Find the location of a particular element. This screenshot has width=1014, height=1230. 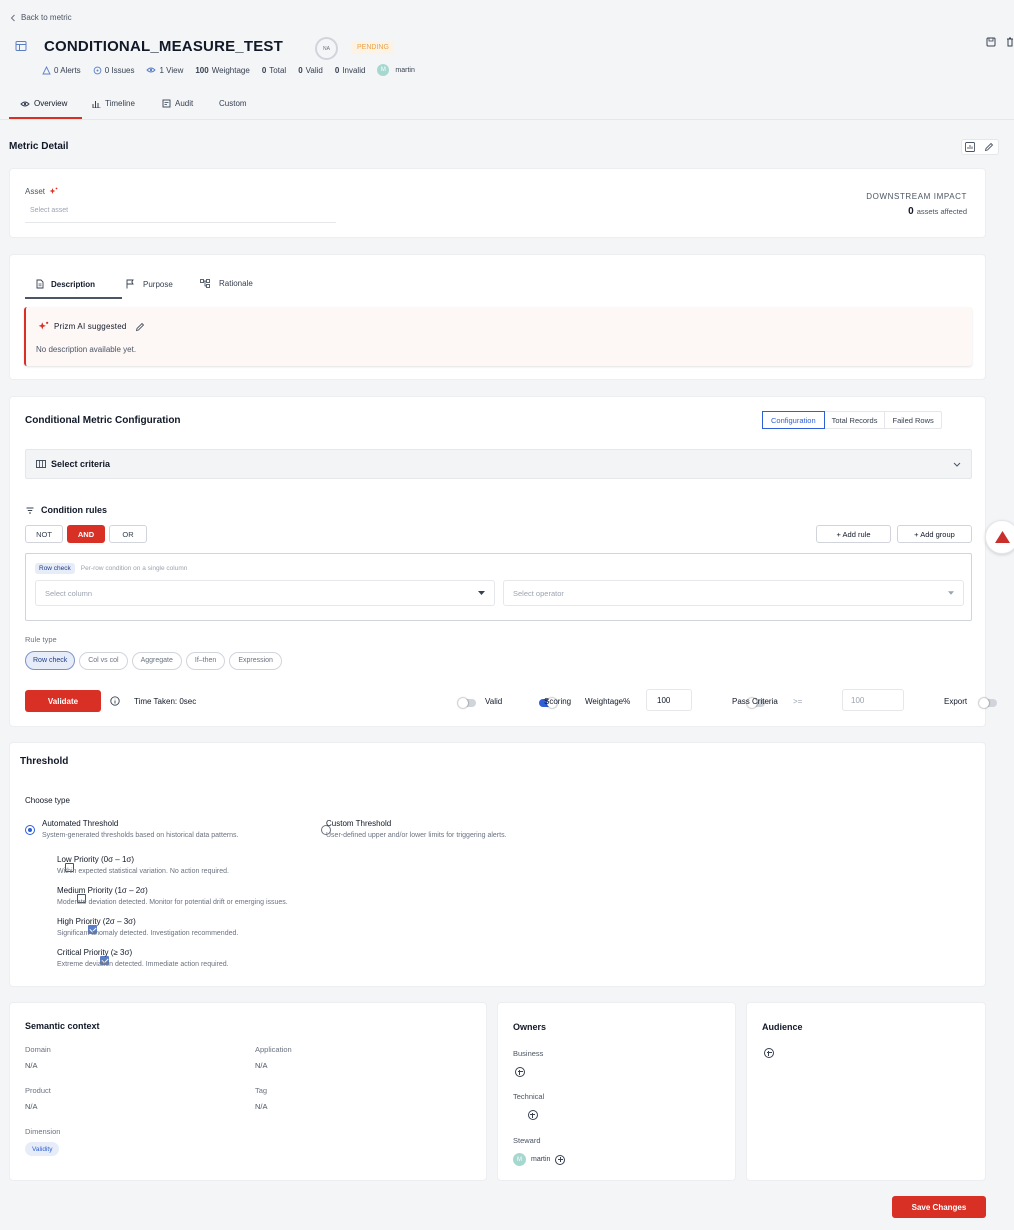

tab-timeline: Timeline is located at coordinates (113, 103).